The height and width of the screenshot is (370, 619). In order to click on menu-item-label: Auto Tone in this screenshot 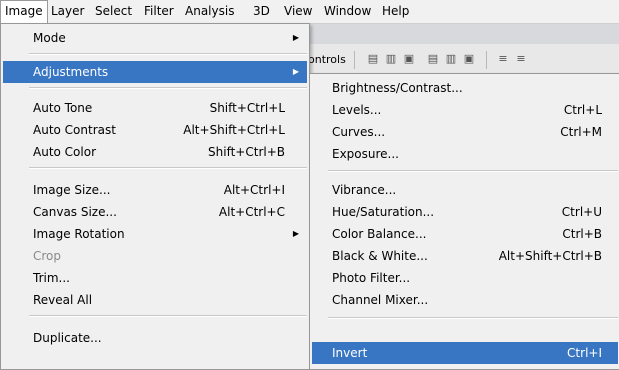, I will do `click(63, 108)`.